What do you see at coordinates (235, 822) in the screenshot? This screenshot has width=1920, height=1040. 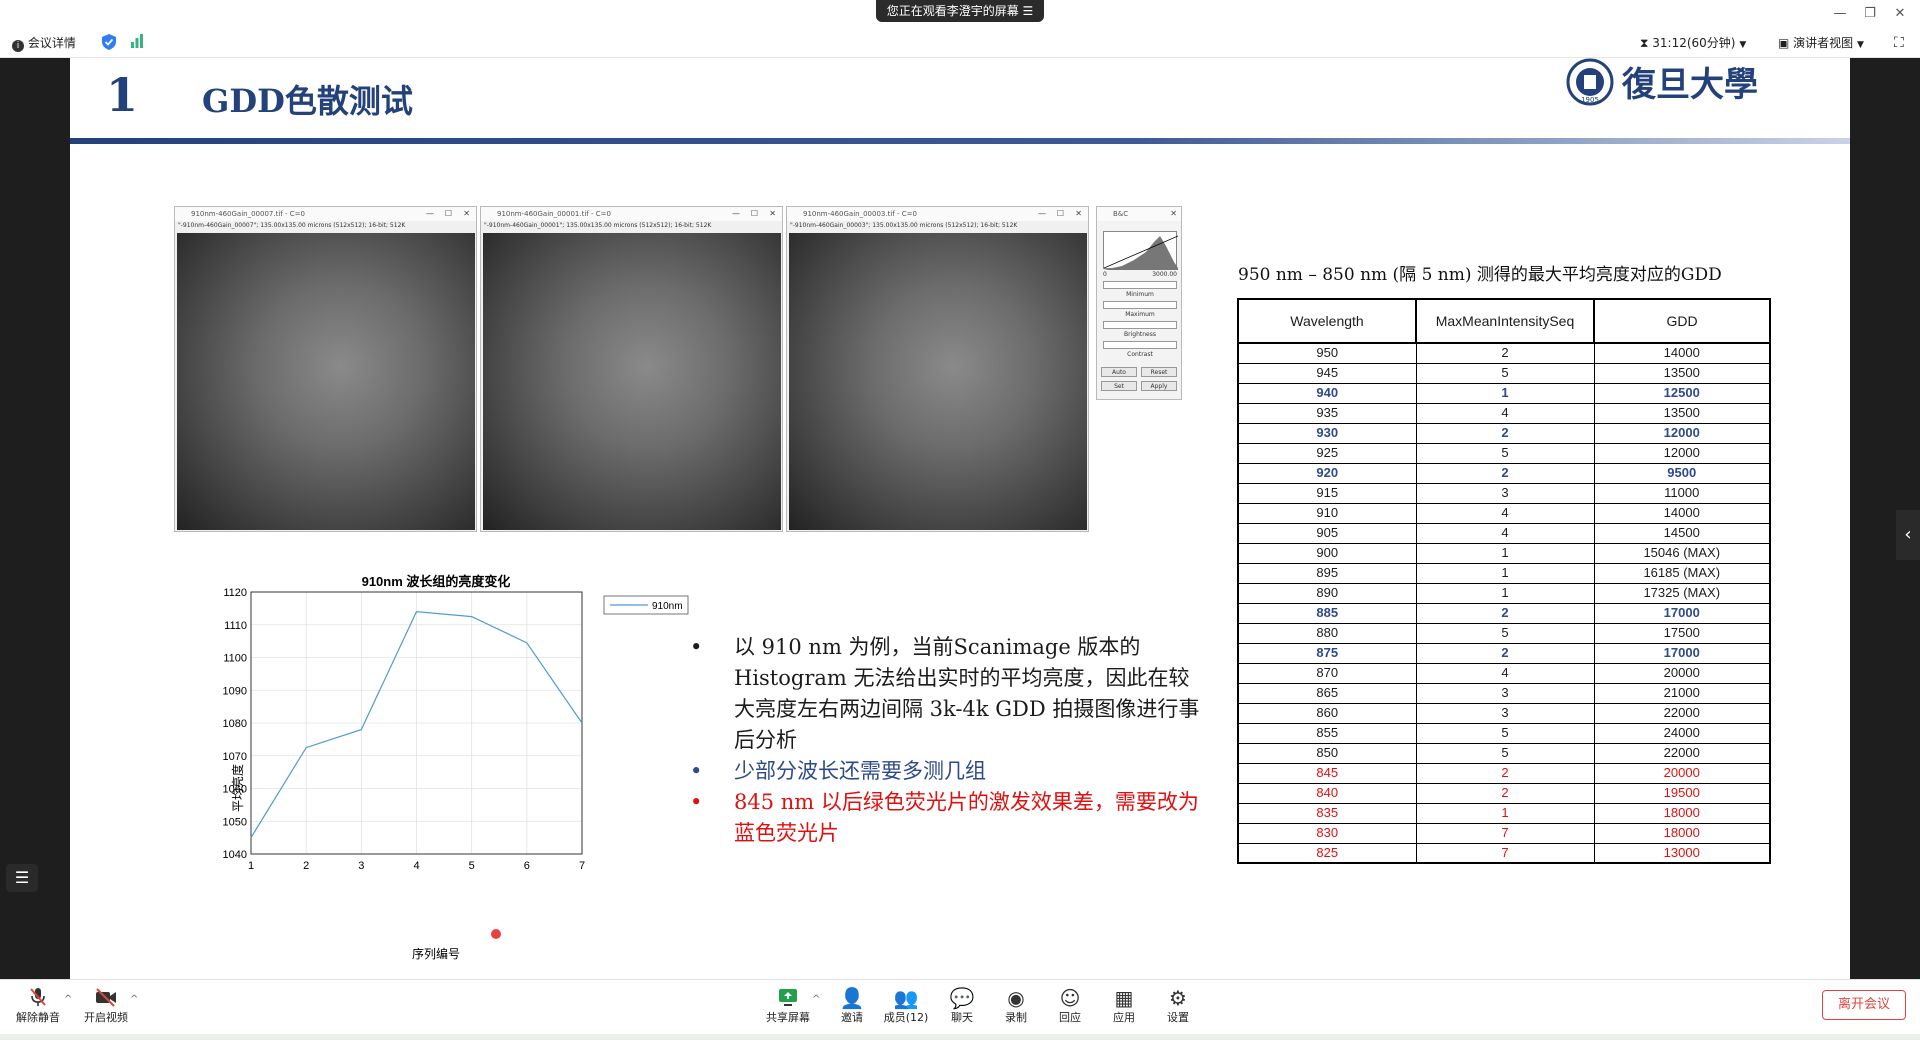 I see `y-tick-label: 1050` at bounding box center [235, 822].